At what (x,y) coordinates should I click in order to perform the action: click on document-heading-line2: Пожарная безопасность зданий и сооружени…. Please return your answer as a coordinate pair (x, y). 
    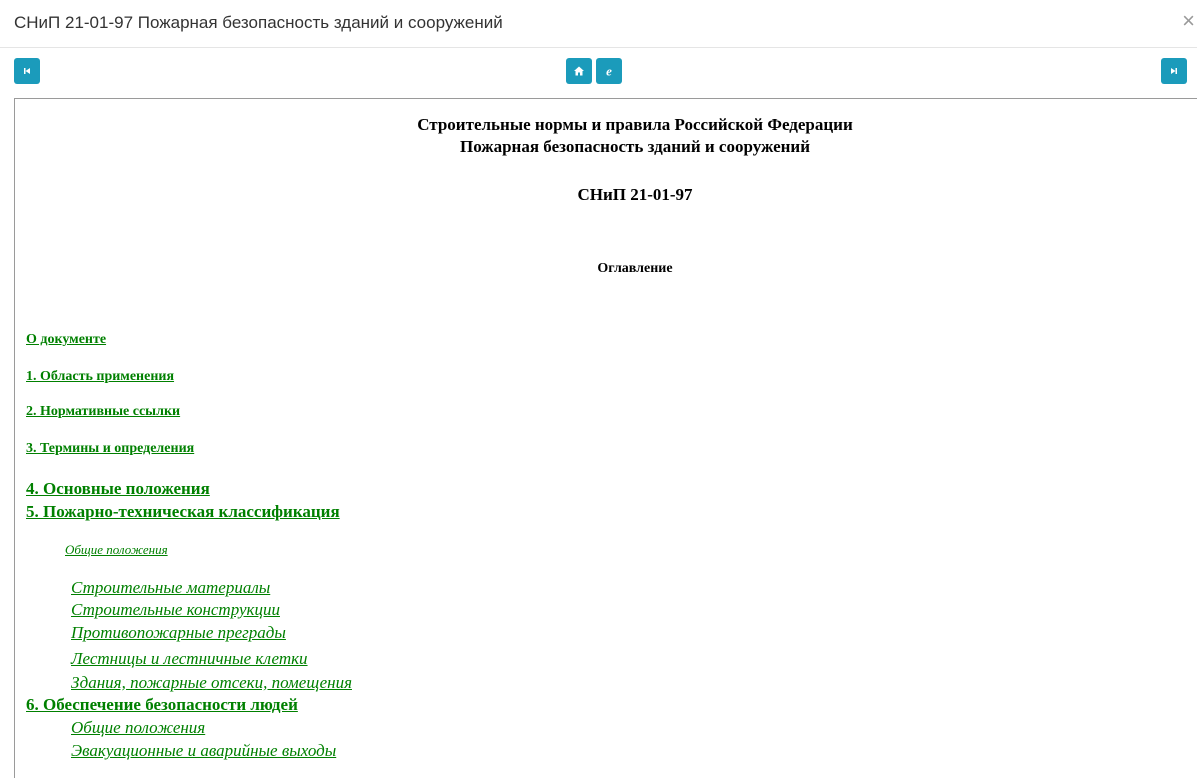
    Looking at the image, I should click on (635, 146).